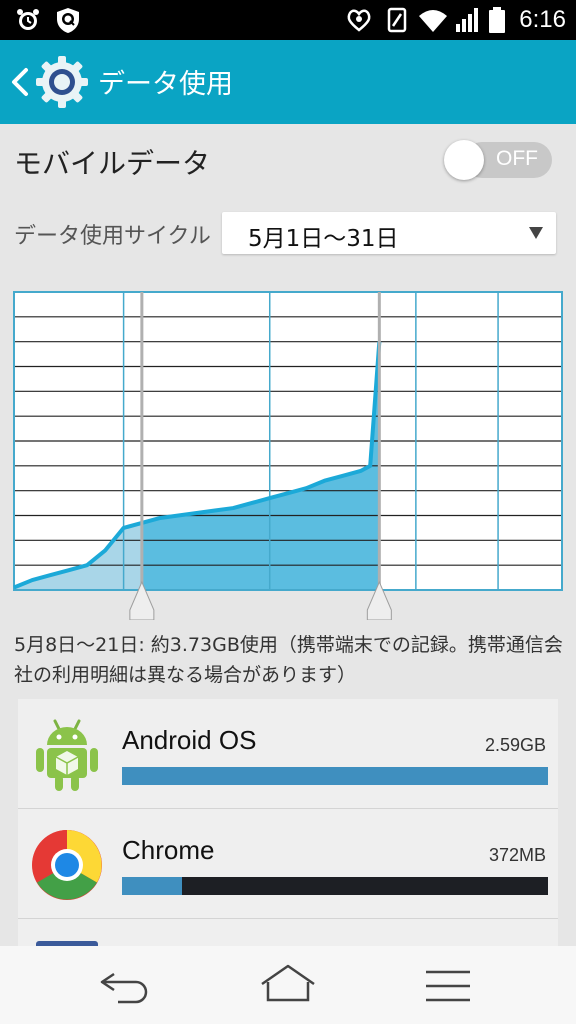 The width and height of the screenshot is (576, 1024). I want to click on navigation-bar, so click(288, 985).